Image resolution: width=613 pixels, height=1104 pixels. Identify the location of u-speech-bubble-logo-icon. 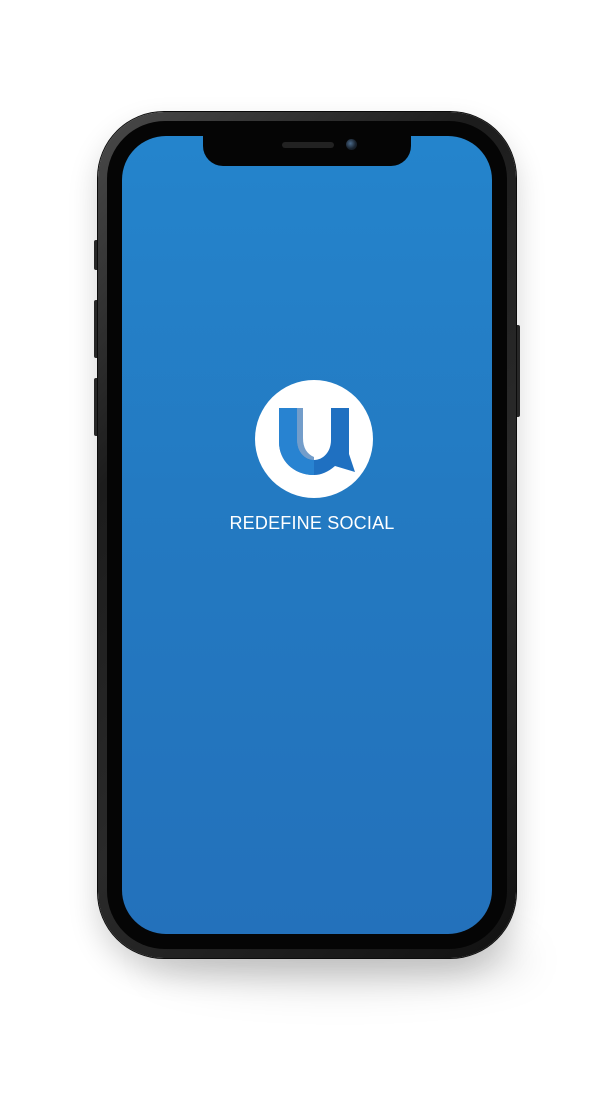
(317, 441).